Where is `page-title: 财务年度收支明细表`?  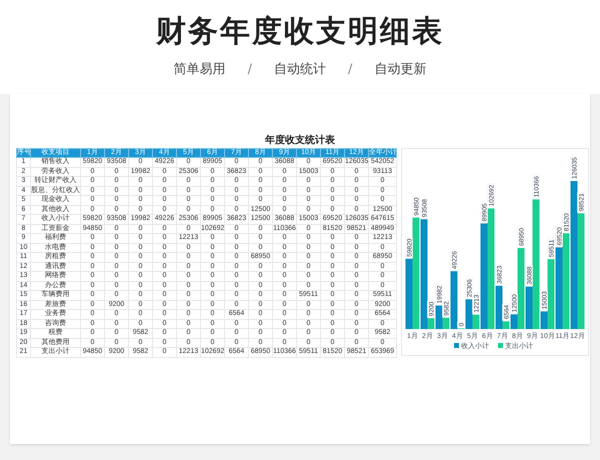
page-title: 财务年度收支明细表 is located at coordinates (300, 32).